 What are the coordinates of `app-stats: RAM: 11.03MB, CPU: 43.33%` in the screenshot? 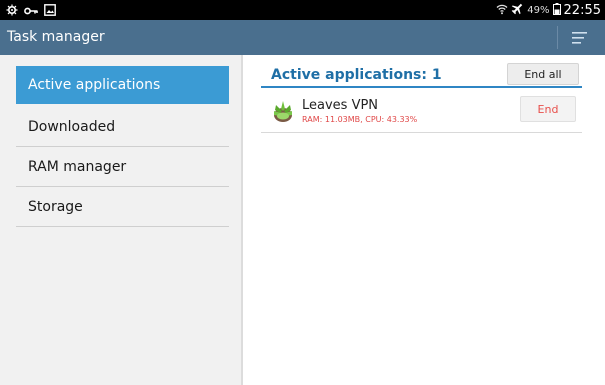 It's located at (360, 119).